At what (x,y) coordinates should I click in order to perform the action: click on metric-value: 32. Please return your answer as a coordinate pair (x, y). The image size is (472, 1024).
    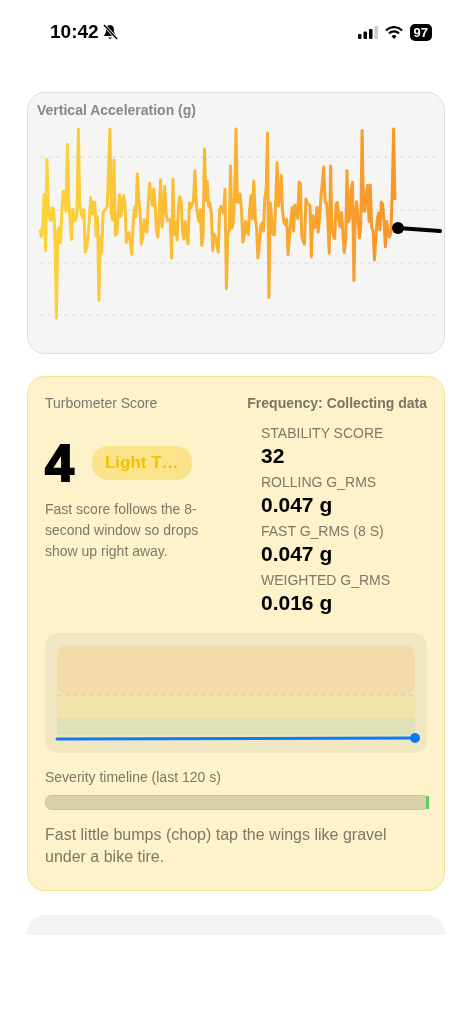
    Looking at the image, I should click on (273, 456).